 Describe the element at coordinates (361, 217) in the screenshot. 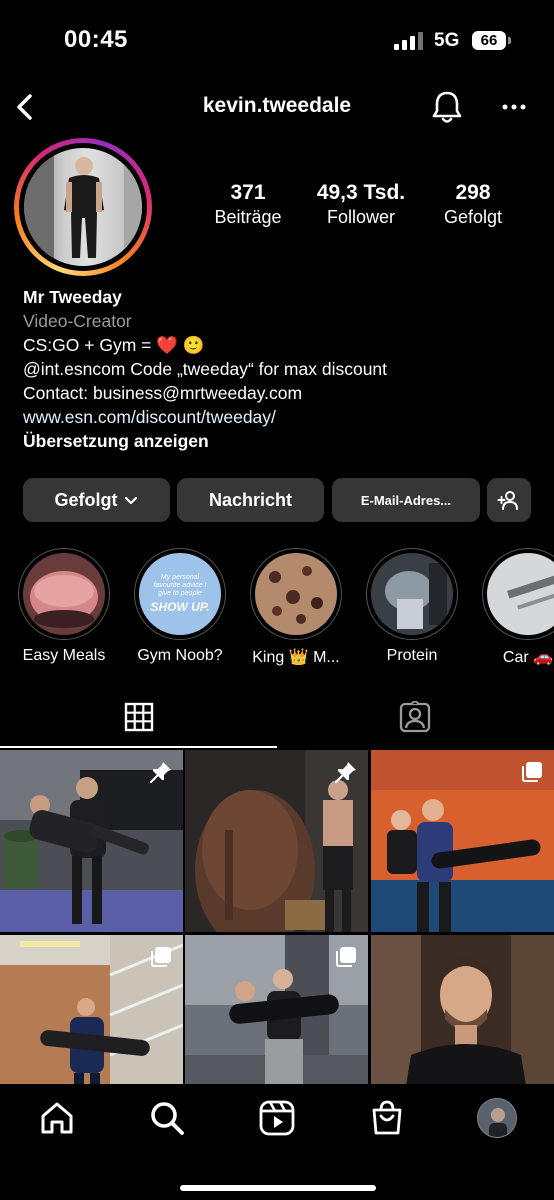

I see `followers-label: Follower` at that location.